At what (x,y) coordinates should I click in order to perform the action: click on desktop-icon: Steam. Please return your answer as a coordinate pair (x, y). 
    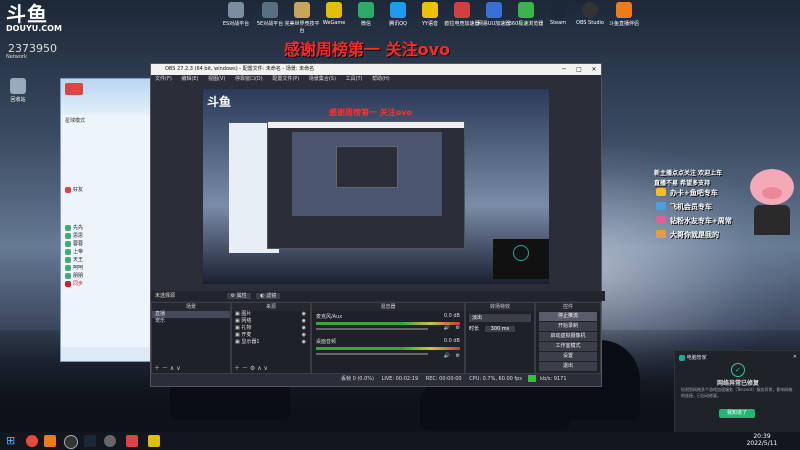
    Looking at the image, I should click on (558, 14).